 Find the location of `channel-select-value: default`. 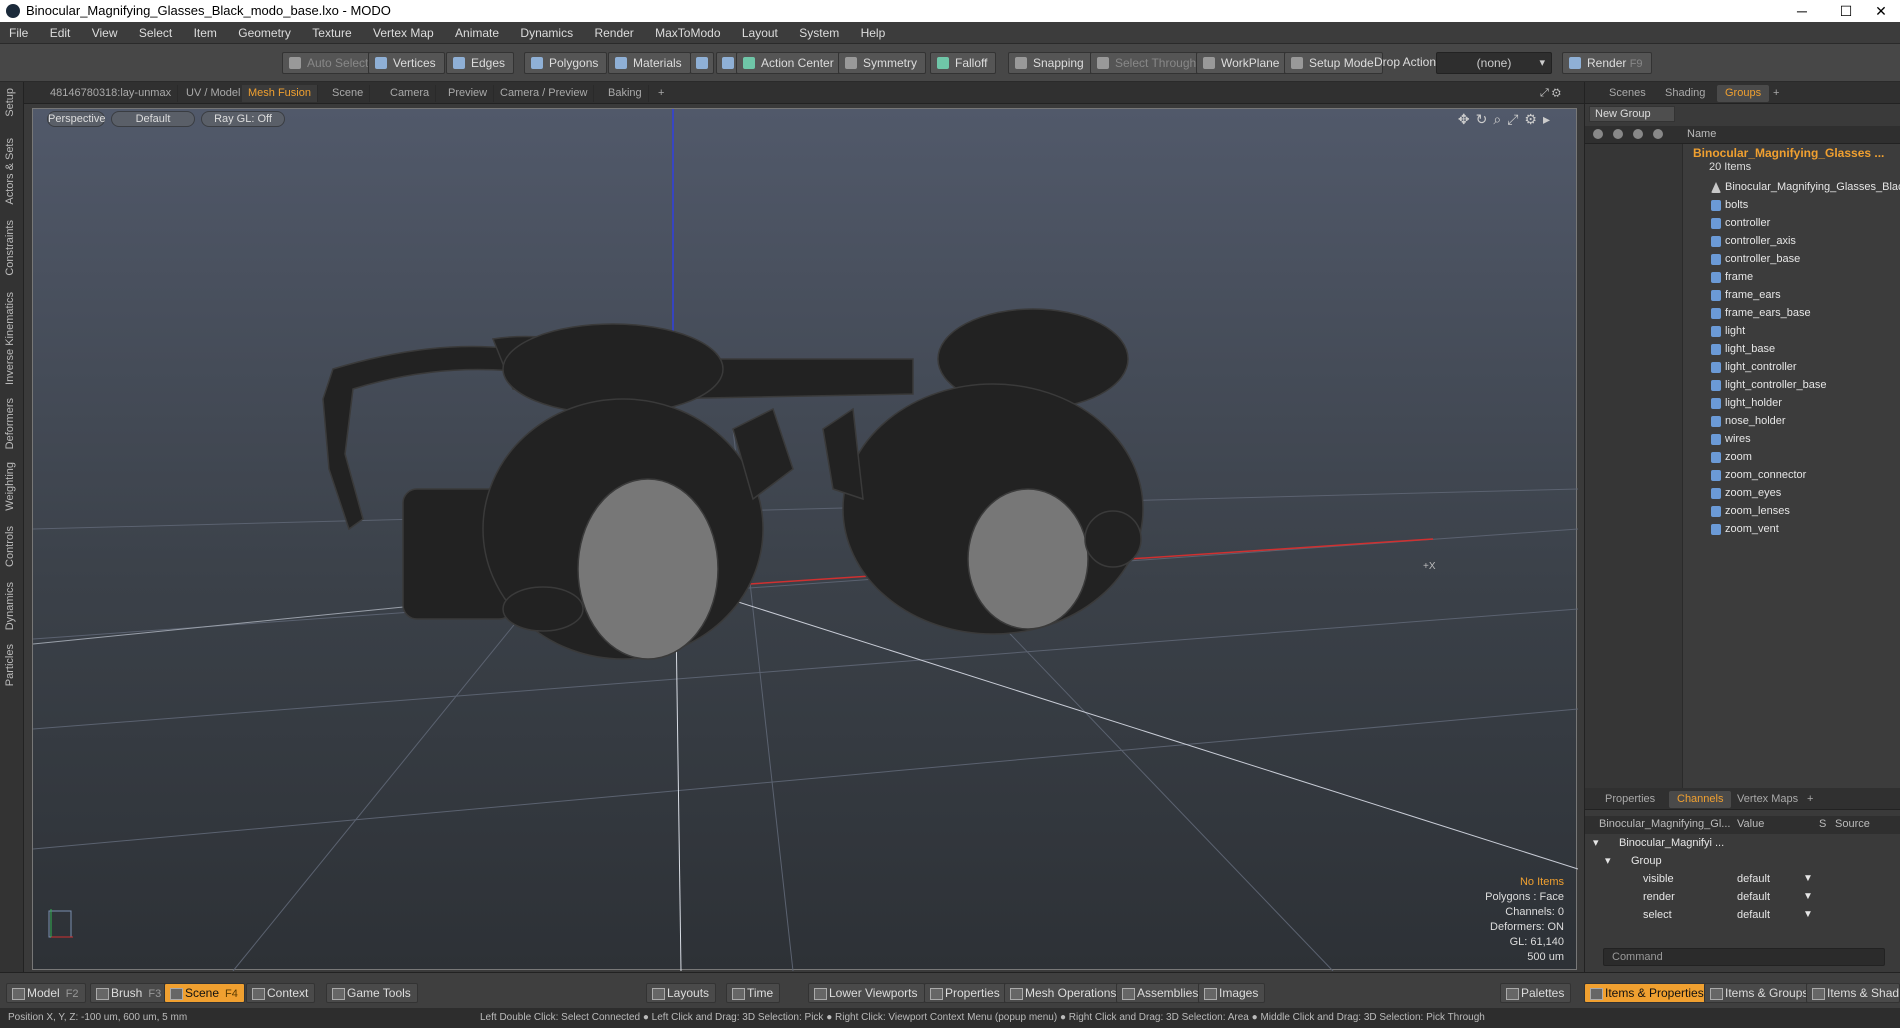

channel-select-value: default is located at coordinates (1753, 915).